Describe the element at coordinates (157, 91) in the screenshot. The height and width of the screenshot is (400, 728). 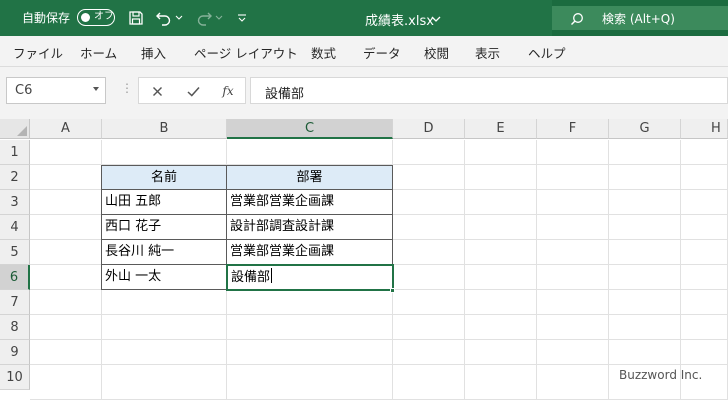
I see `cancel-icon` at that location.